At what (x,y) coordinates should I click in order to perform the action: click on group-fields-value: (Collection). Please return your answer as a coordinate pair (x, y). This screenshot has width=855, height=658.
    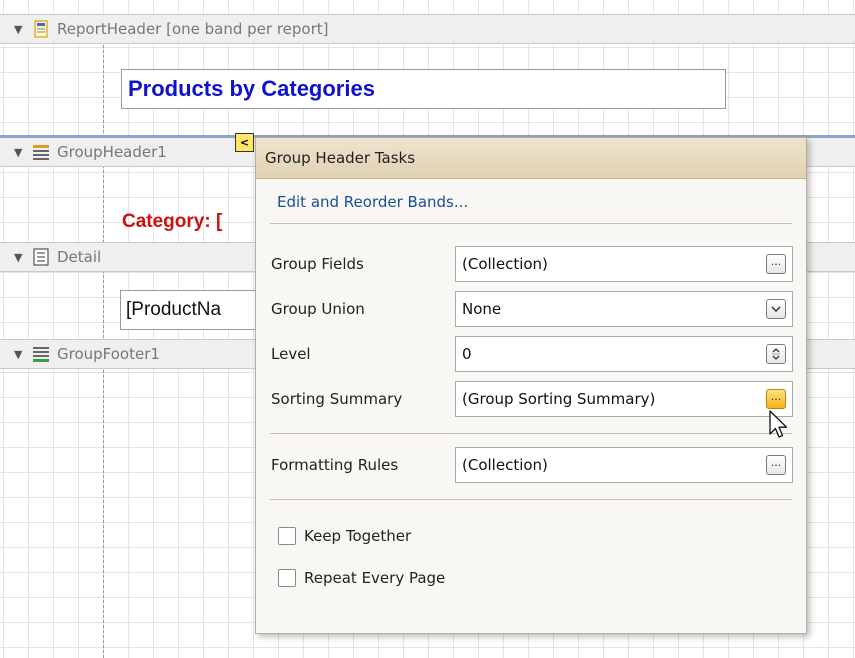
    Looking at the image, I should click on (505, 264).